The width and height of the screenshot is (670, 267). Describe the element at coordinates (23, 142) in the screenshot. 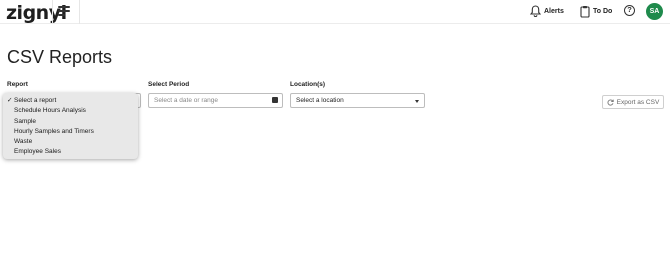

I see `report-option-label: Waste` at that location.